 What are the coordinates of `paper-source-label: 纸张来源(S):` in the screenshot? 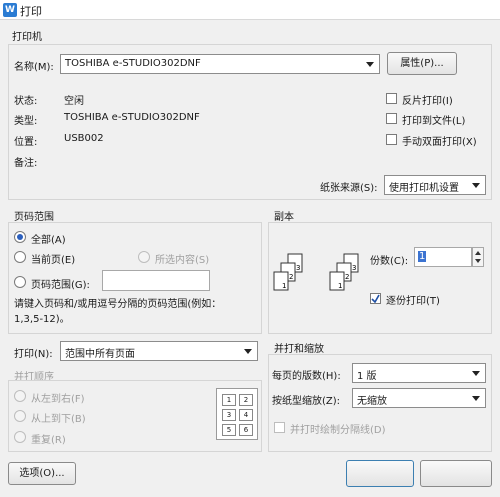 It's located at (349, 188).